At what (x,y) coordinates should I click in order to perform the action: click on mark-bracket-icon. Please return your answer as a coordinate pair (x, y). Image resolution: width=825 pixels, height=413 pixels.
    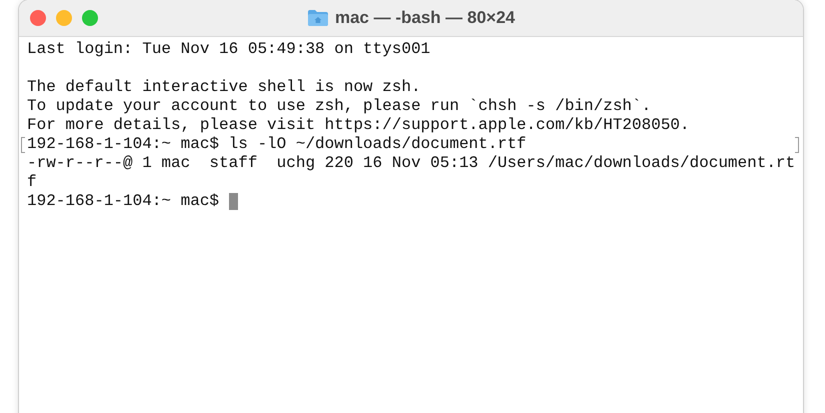
    Looking at the image, I should click on (797, 145).